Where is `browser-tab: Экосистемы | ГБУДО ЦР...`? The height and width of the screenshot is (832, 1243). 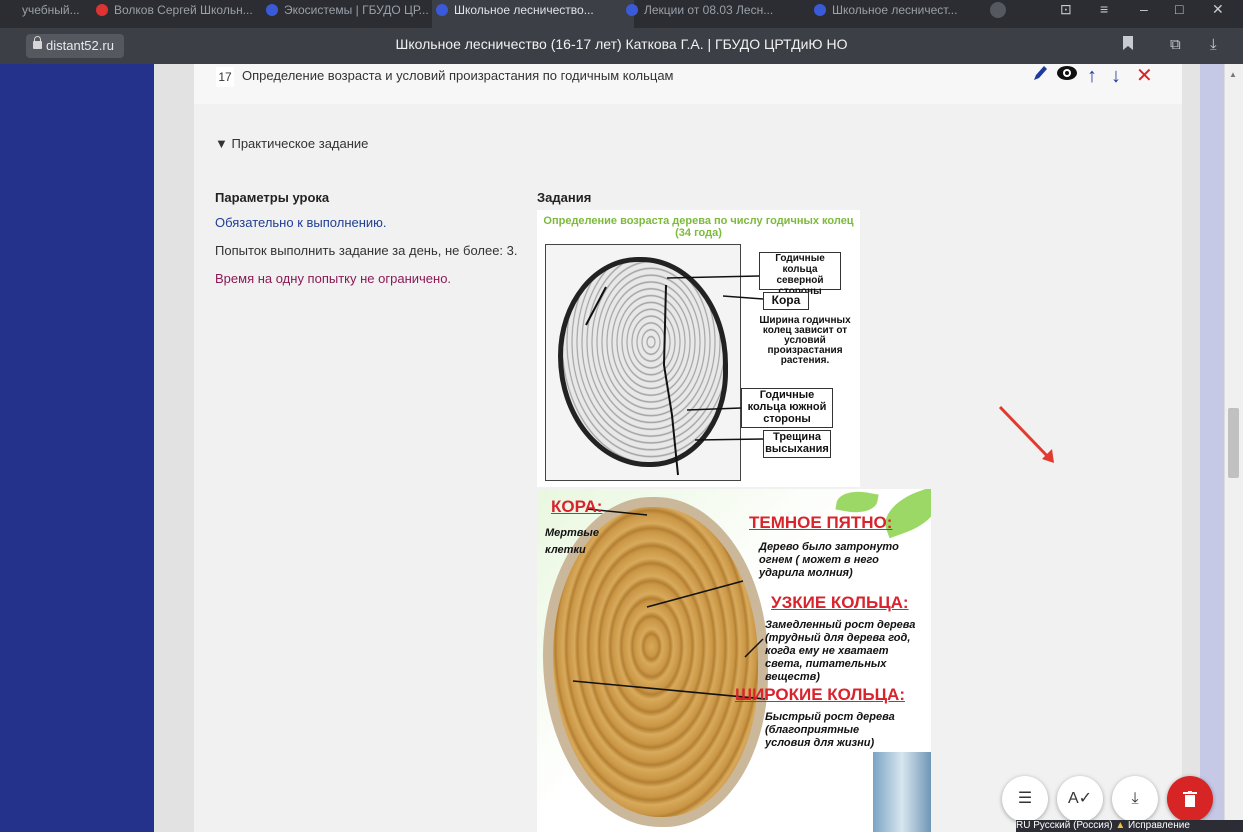 browser-tab: Экосистемы | ГБУДО ЦР... is located at coordinates (353, 14).